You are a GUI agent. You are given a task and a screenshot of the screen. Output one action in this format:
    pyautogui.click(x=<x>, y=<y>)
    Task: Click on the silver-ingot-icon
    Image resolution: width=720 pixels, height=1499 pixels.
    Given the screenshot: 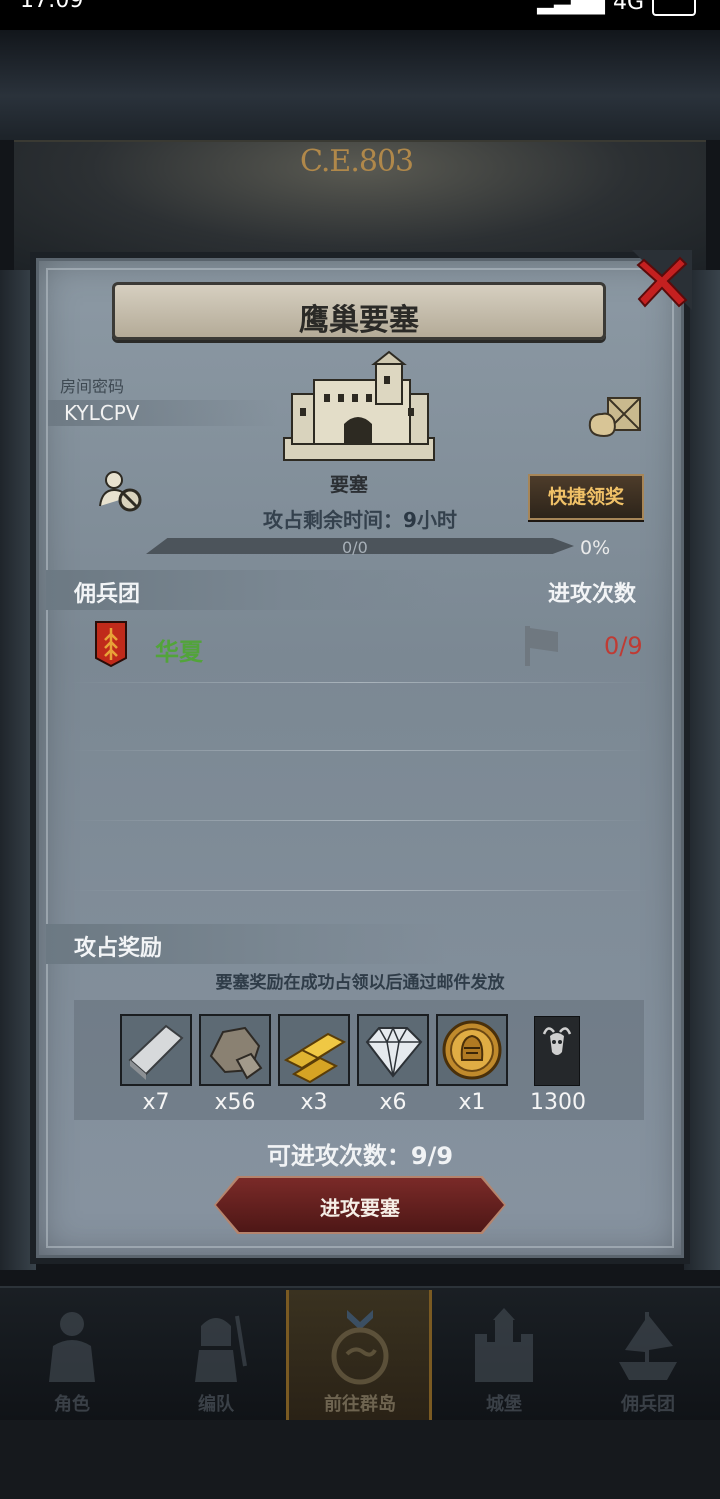 What is the action you would take?
    pyautogui.click(x=156, y=1050)
    